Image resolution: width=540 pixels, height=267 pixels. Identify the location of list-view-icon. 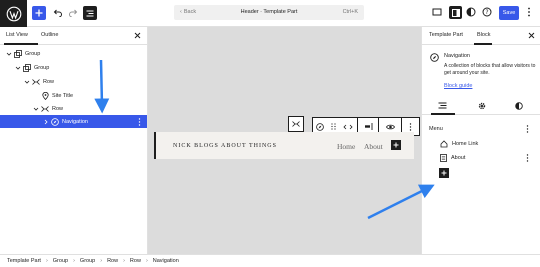
(442, 105).